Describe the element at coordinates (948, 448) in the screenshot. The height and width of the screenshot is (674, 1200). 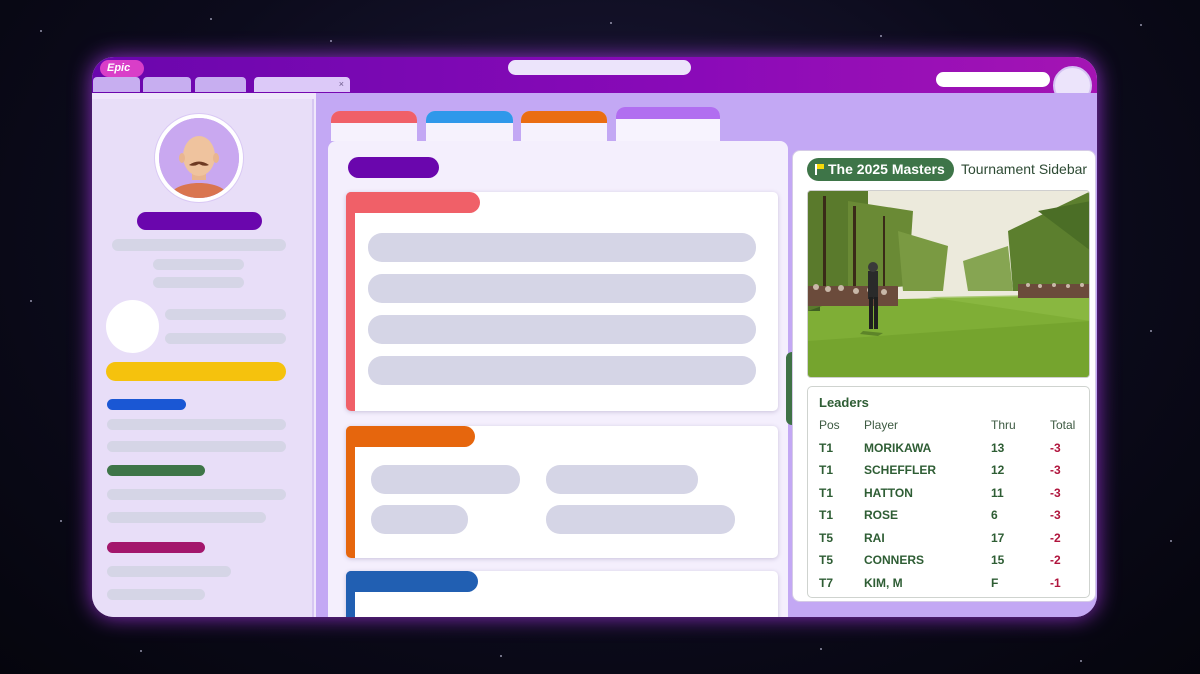
I see `leaderboard-row: T1 MORIKAWA 13 -3` at that location.